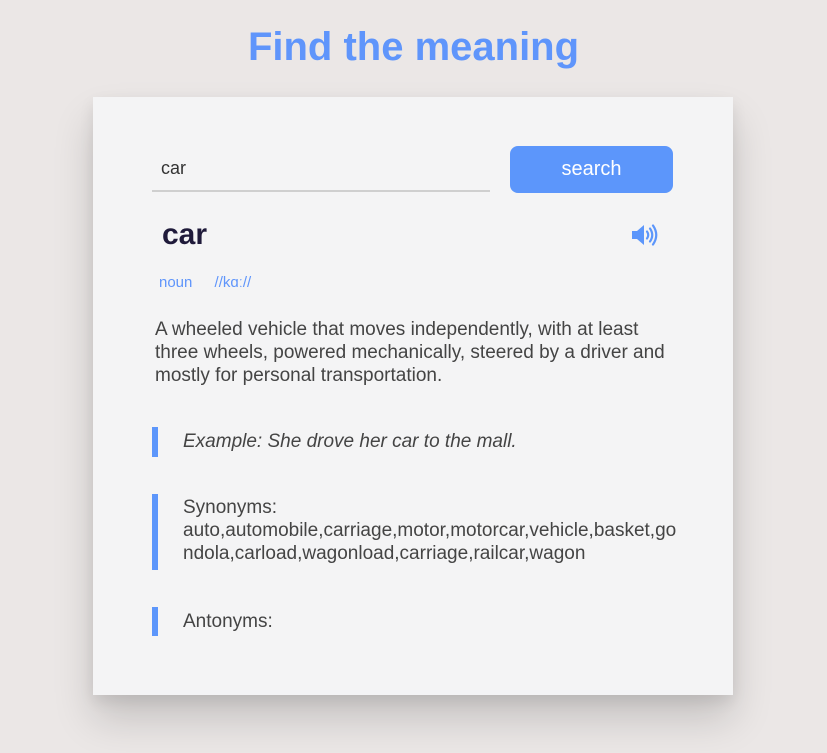  What do you see at coordinates (230, 507) in the screenshot?
I see `synonyms-label: Synonyms:` at bounding box center [230, 507].